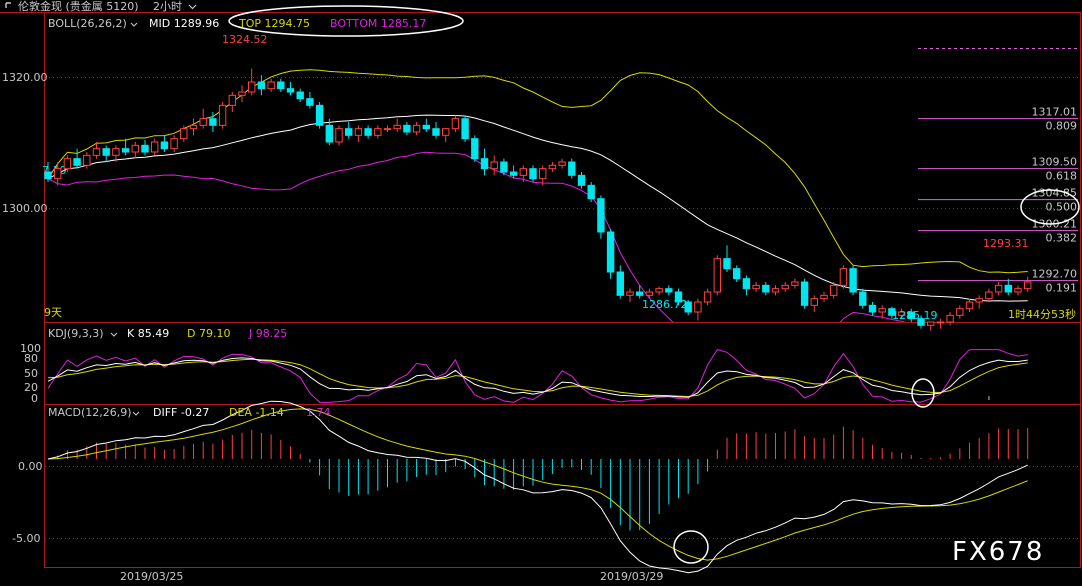  I want to click on macd-dea-value: DEA -1.14, so click(256, 412).